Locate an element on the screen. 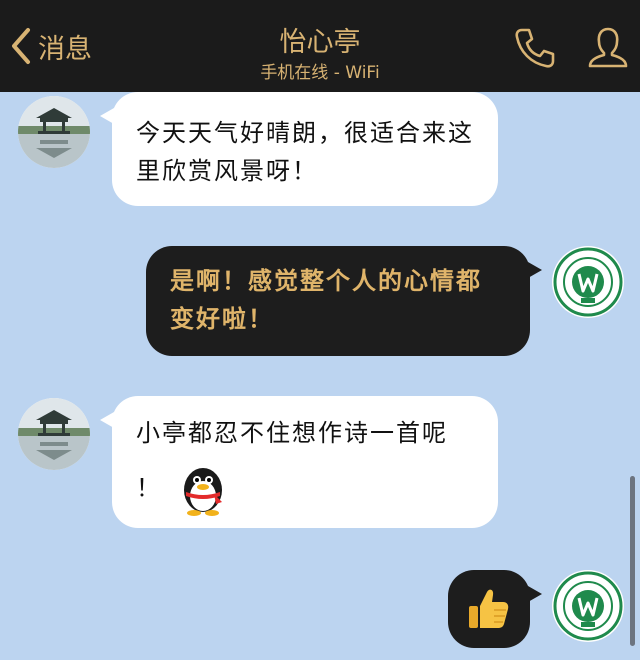 The height and width of the screenshot is (660, 640). thumbs-up-emoji is located at coordinates (489, 608).